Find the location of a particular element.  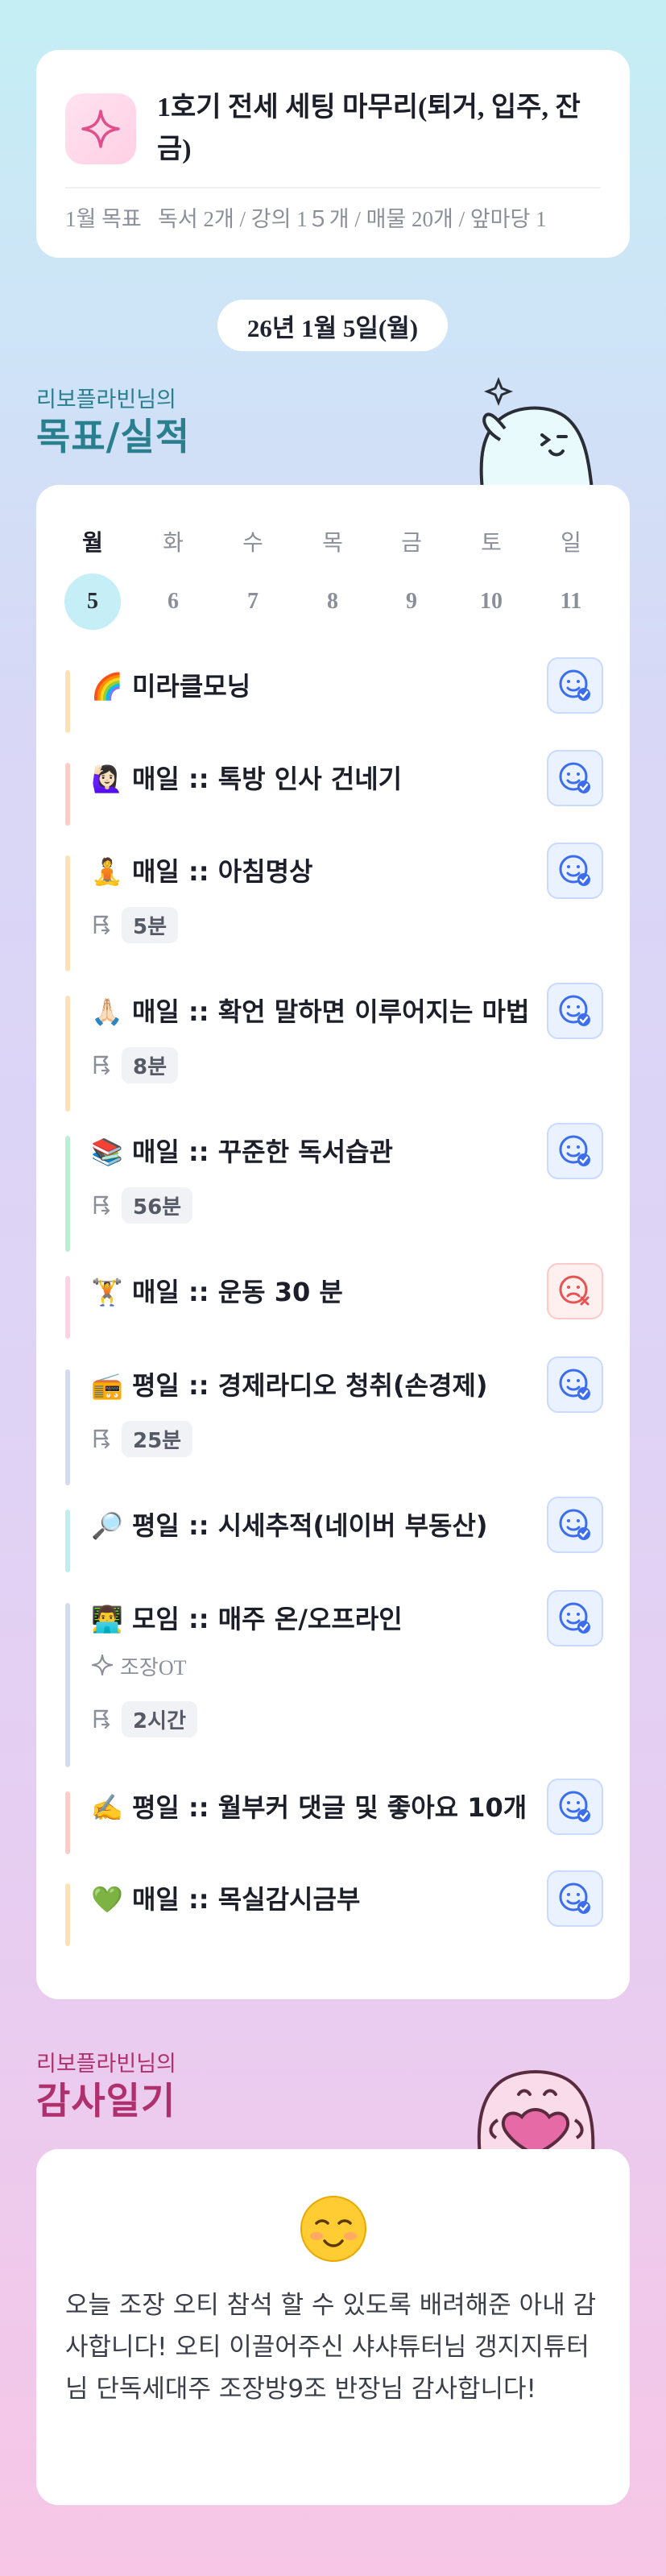

date-button: 11 is located at coordinates (571, 602).